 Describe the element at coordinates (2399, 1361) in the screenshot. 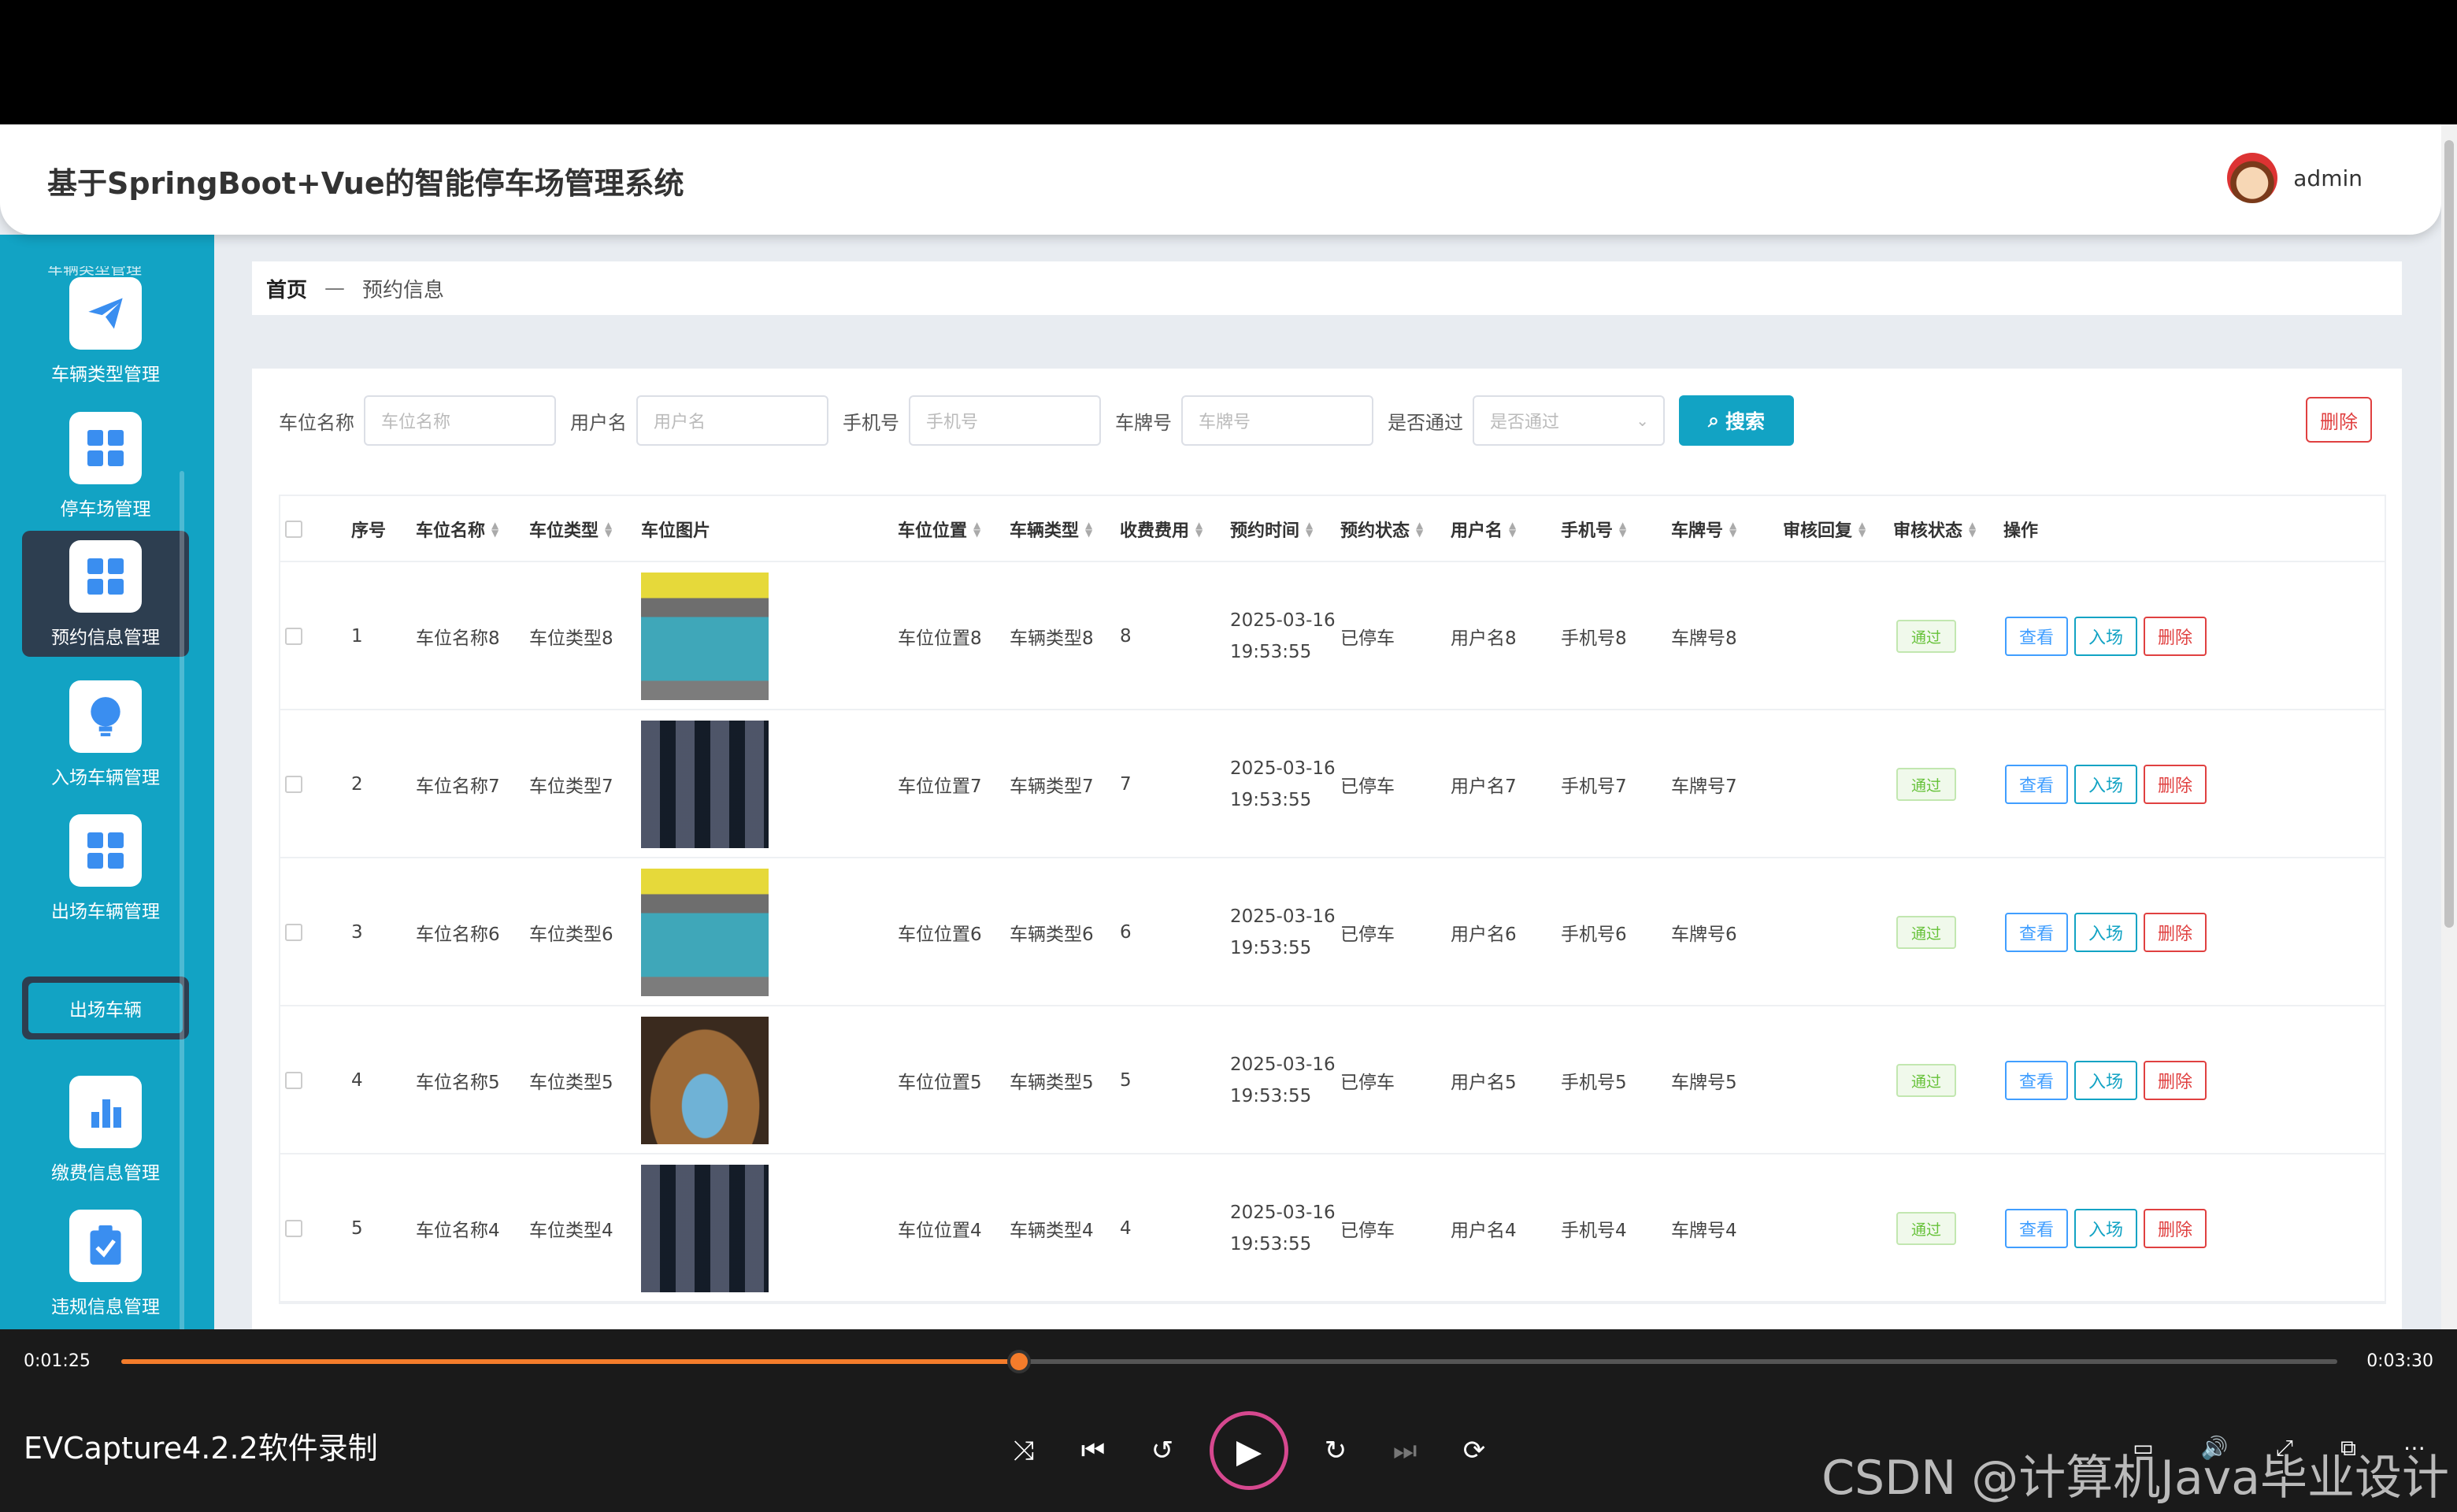

I see `total-time: 0:03:30` at that location.